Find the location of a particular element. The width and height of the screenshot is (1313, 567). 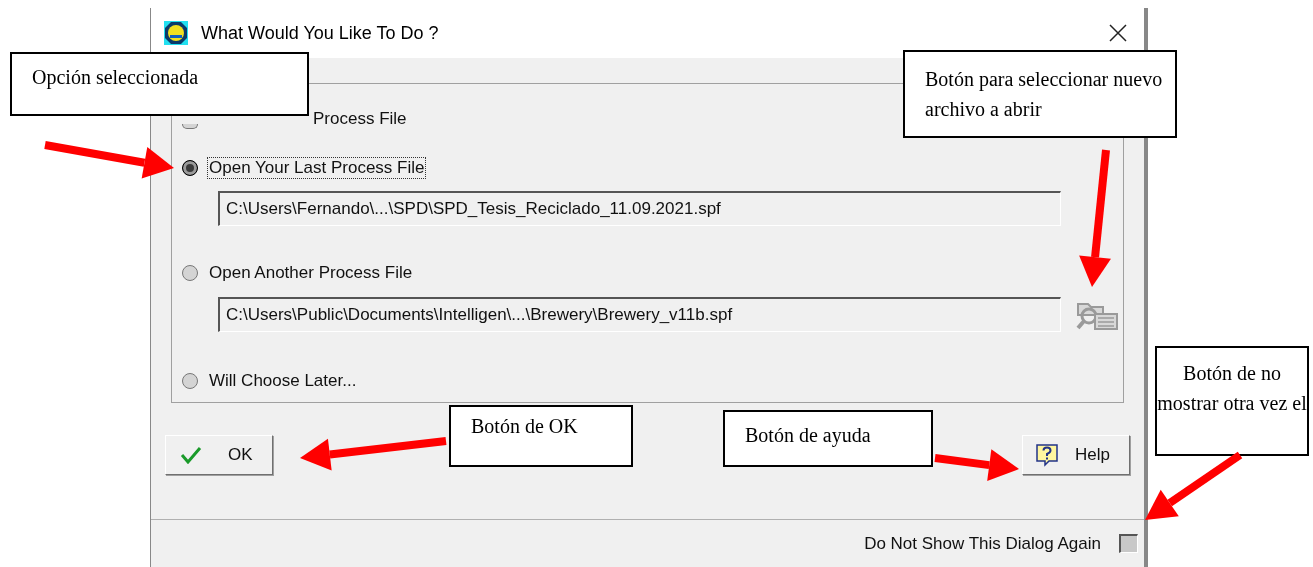

option-label: Open Another Process File is located at coordinates (311, 273).